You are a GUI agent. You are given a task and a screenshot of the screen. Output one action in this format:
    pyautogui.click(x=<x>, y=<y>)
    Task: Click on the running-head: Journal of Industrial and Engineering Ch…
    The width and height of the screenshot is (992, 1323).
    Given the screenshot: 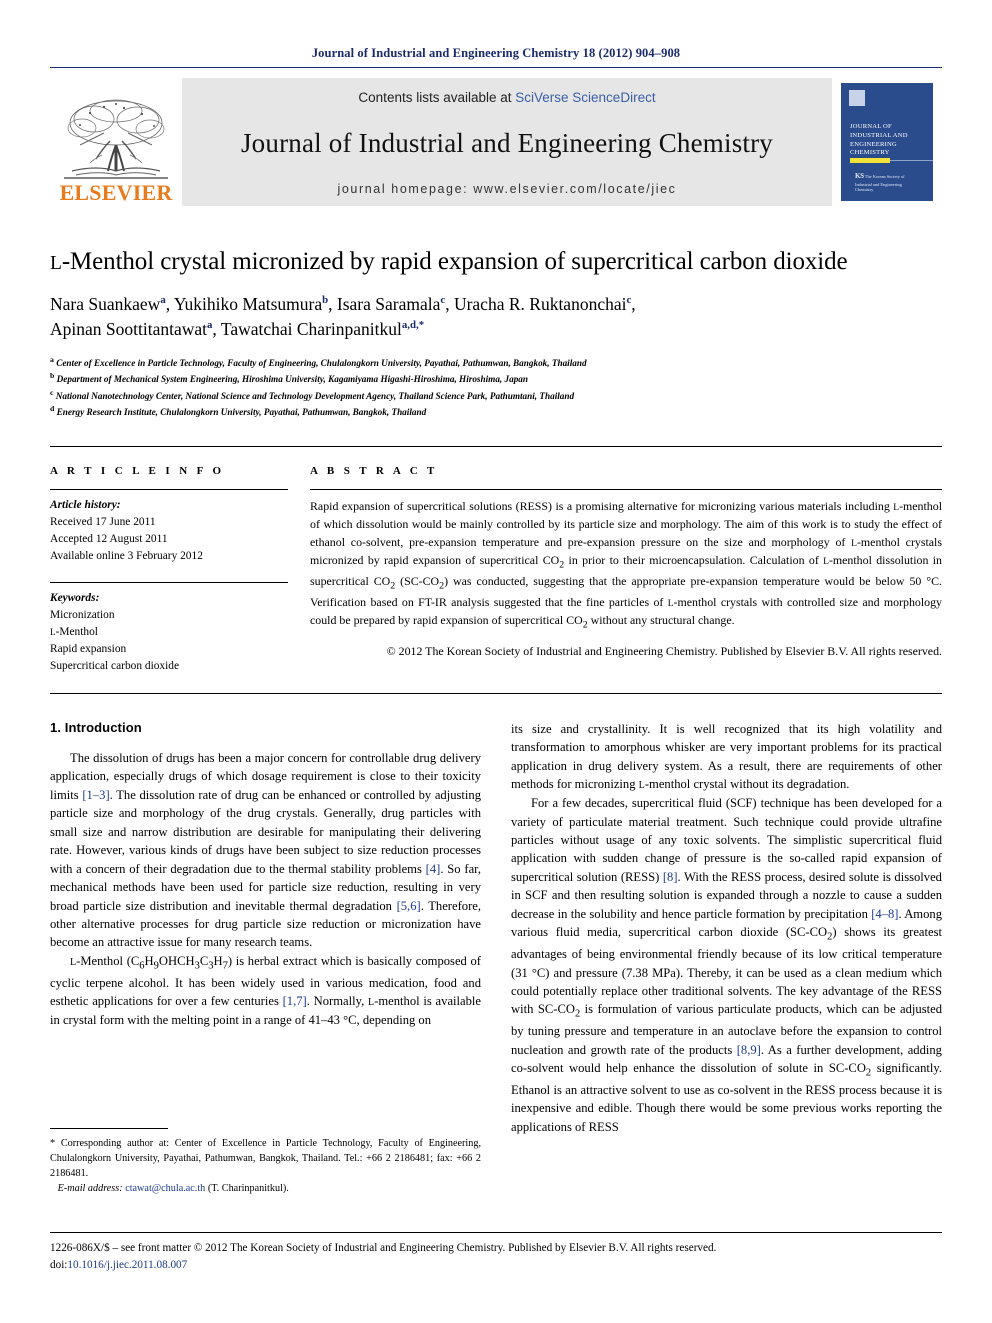 What is the action you would take?
    pyautogui.click(x=496, y=53)
    